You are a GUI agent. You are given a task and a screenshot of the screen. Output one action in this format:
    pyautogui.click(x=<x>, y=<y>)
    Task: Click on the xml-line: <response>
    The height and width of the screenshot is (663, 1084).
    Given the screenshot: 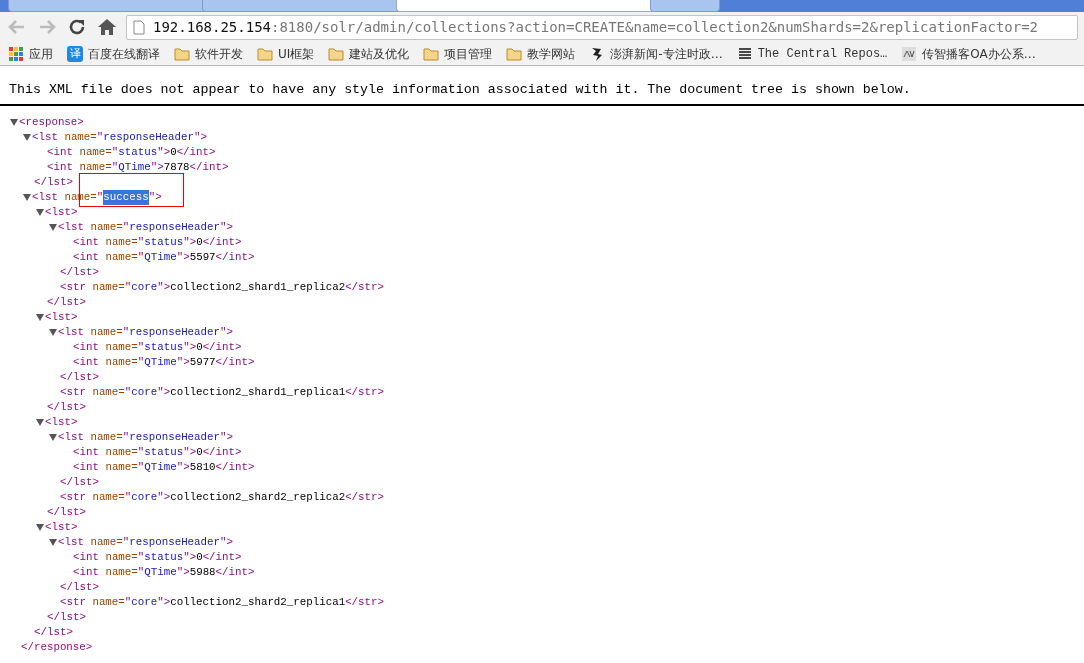 What is the action you would take?
    pyautogui.click(x=546, y=122)
    